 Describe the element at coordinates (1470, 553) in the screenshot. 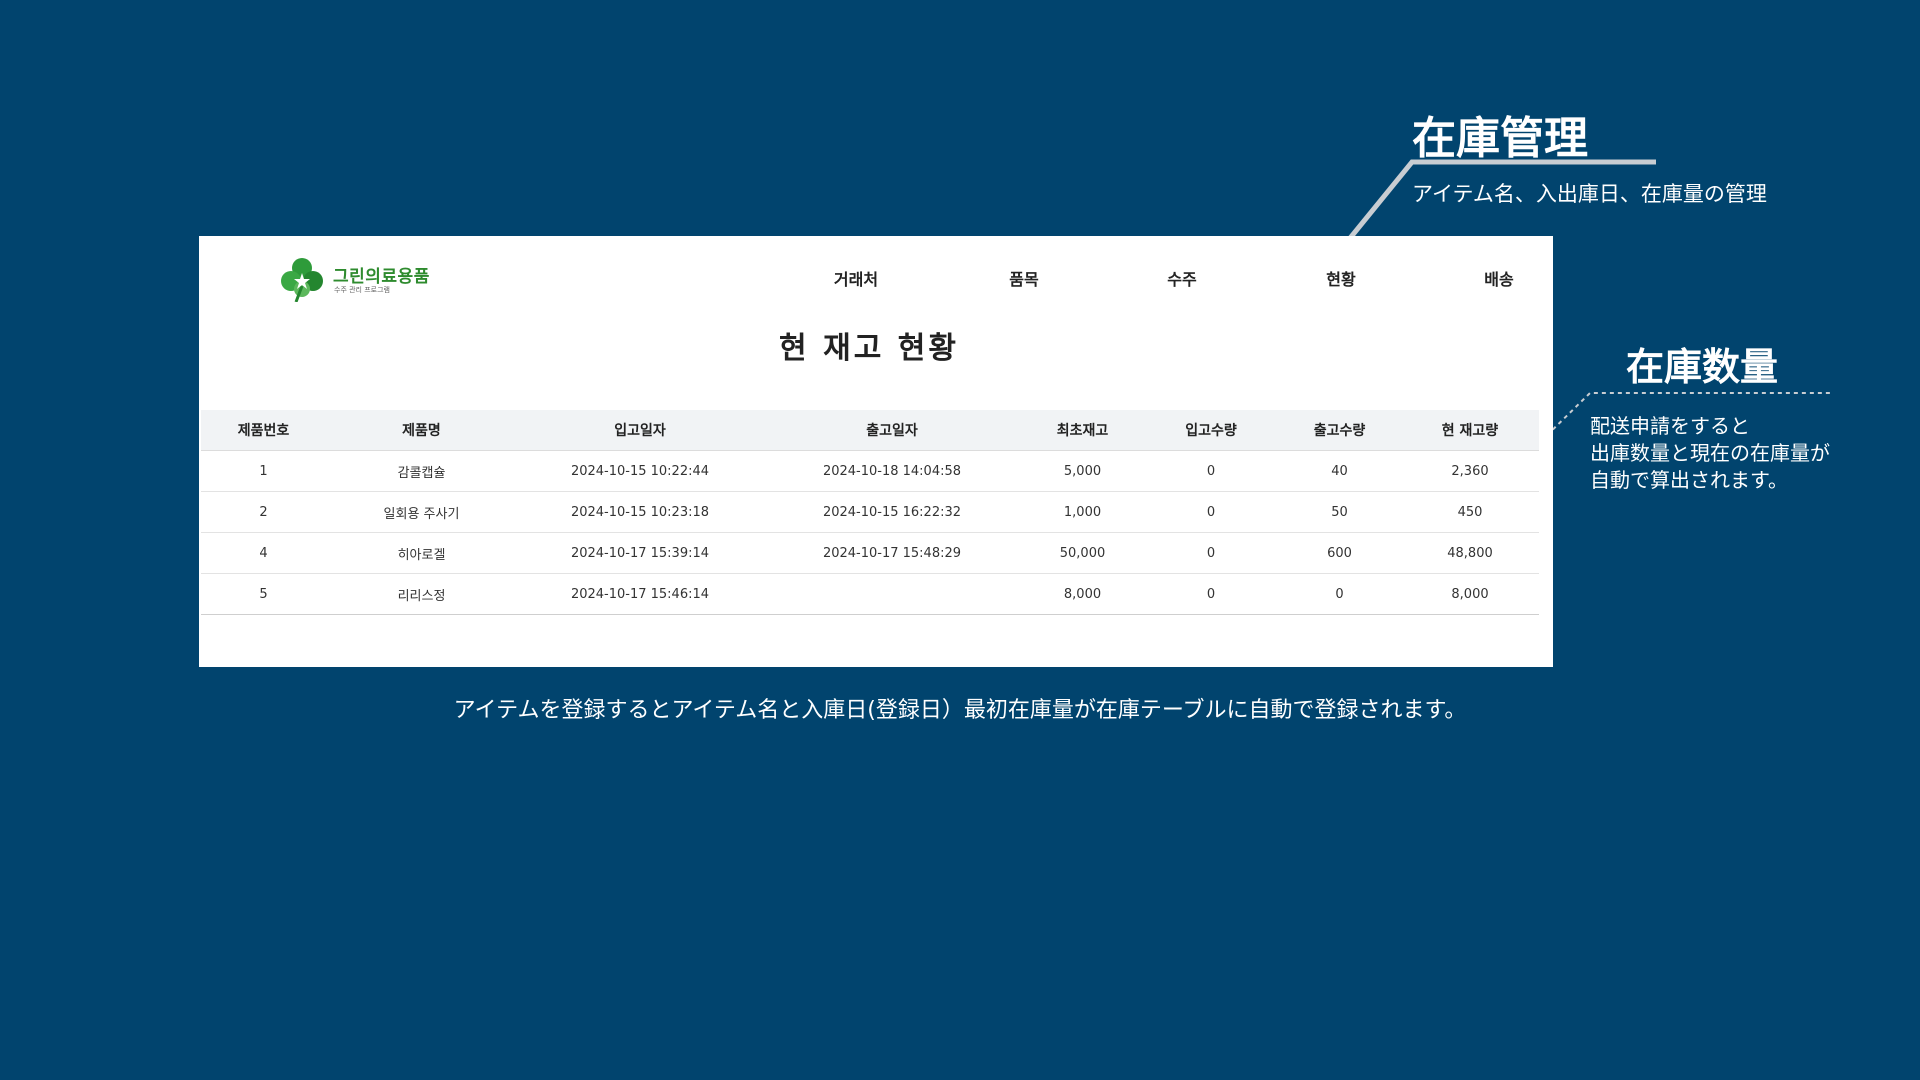

I see `cell-current-stock: 48,800` at that location.